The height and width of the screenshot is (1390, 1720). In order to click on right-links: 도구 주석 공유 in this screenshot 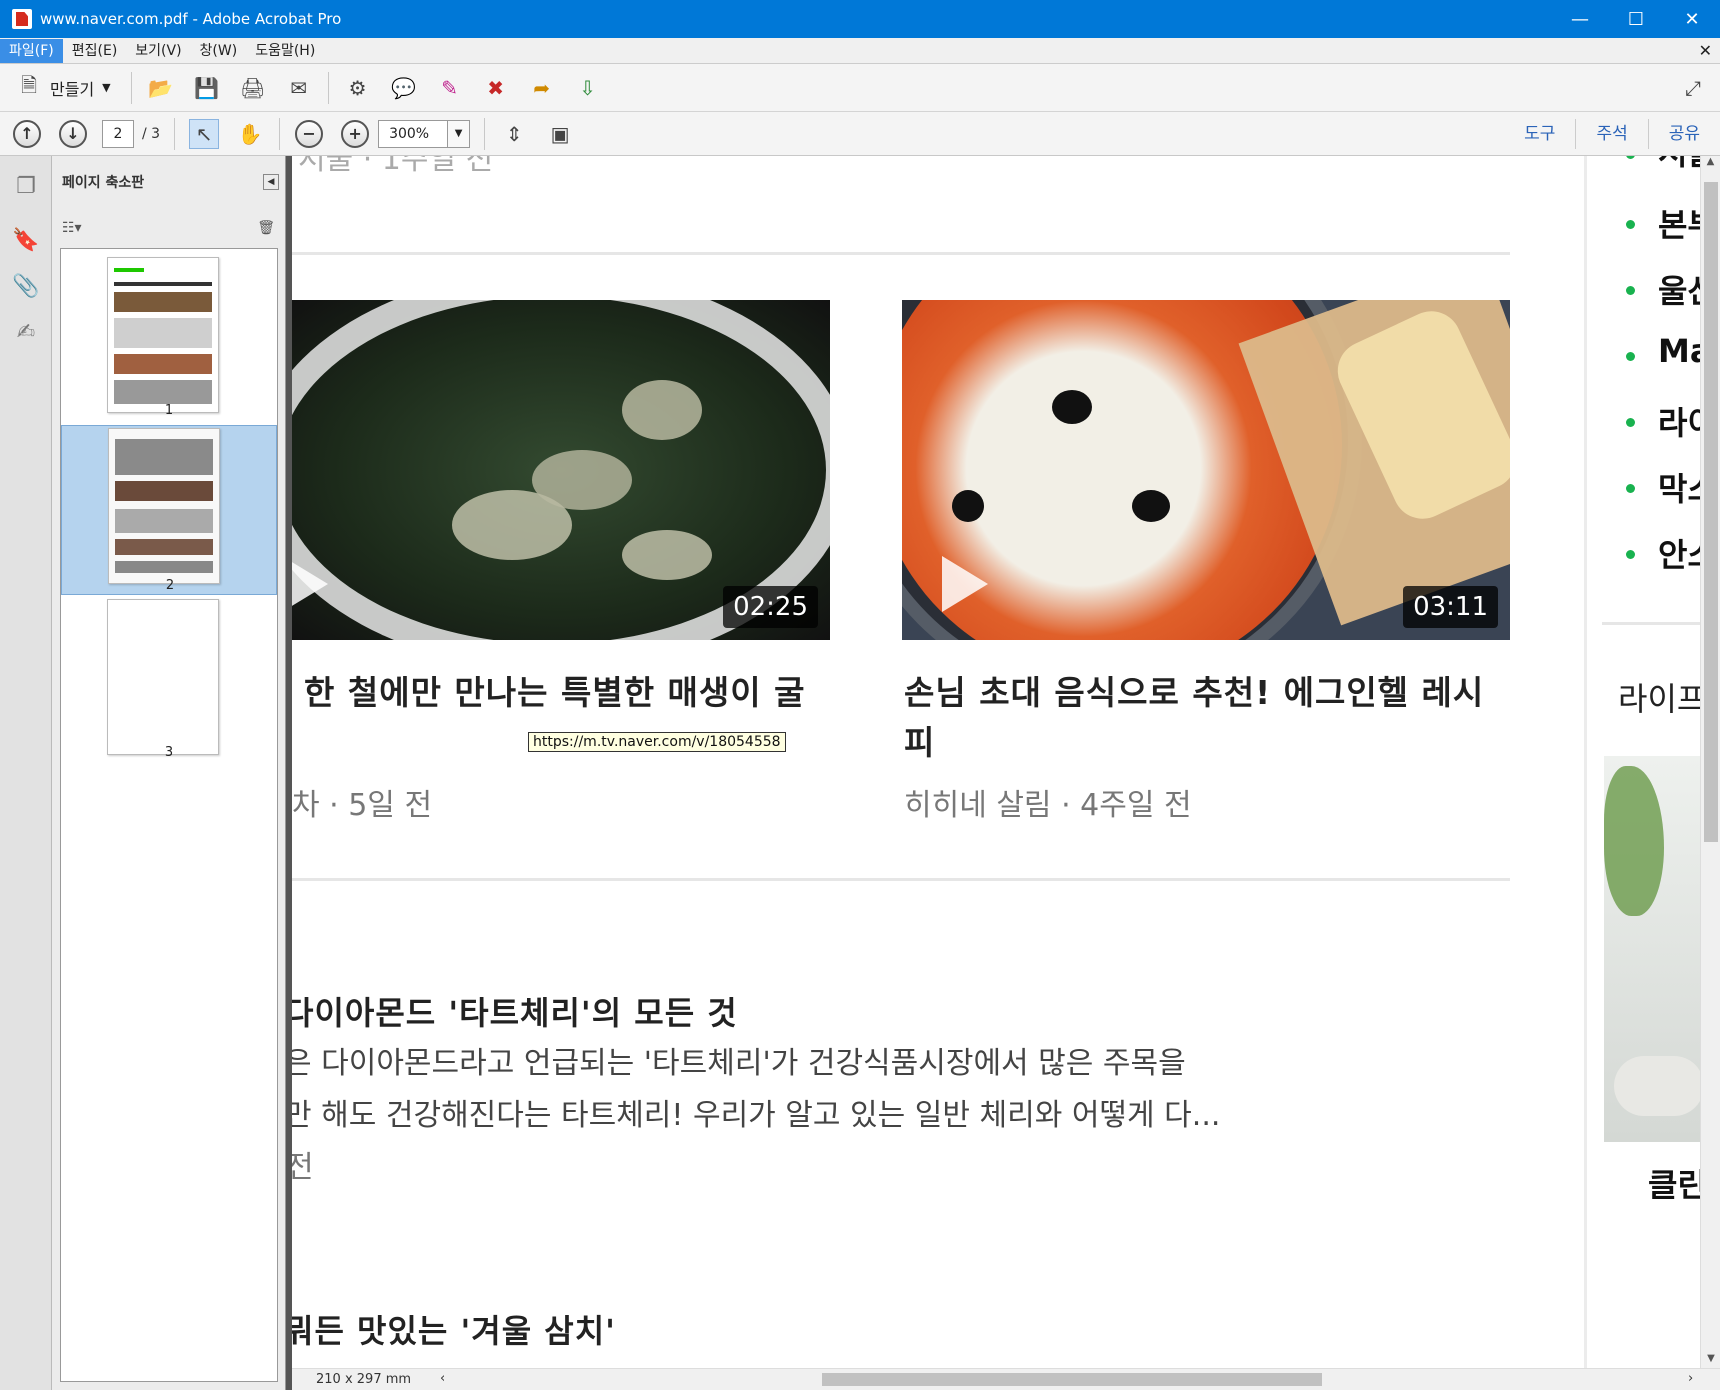, I will do `click(1612, 134)`.